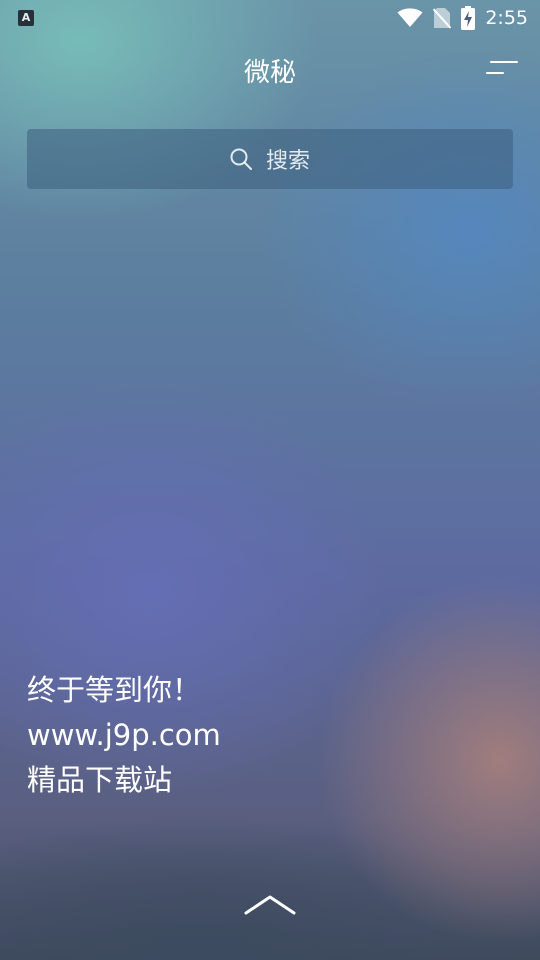  Describe the element at coordinates (100, 780) in the screenshot. I see `promo-line-3: 精品下载站` at that location.